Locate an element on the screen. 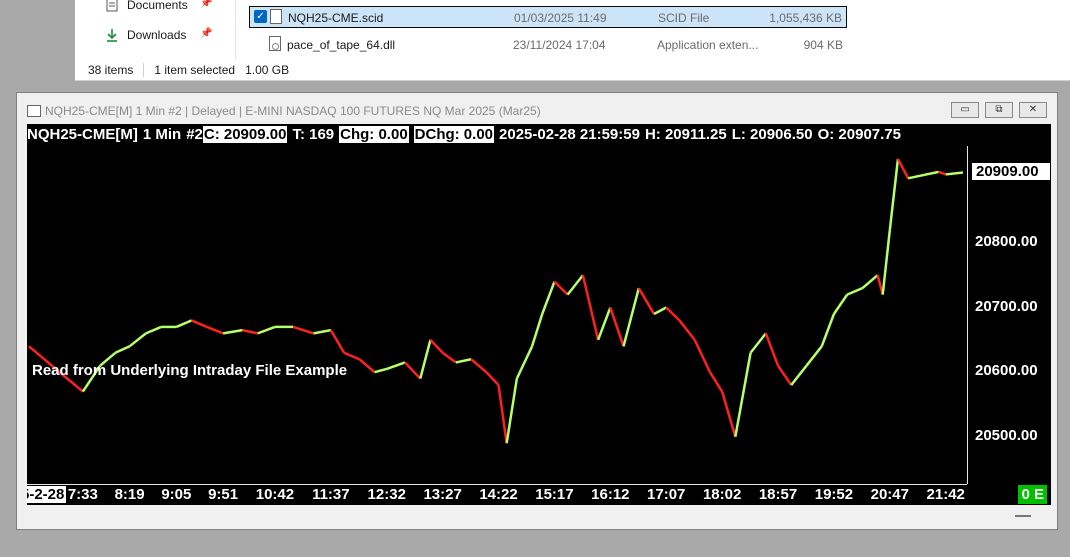 This screenshot has height=557, width=1070. file-name: pace_of_tape_64.dll is located at coordinates (341, 45).